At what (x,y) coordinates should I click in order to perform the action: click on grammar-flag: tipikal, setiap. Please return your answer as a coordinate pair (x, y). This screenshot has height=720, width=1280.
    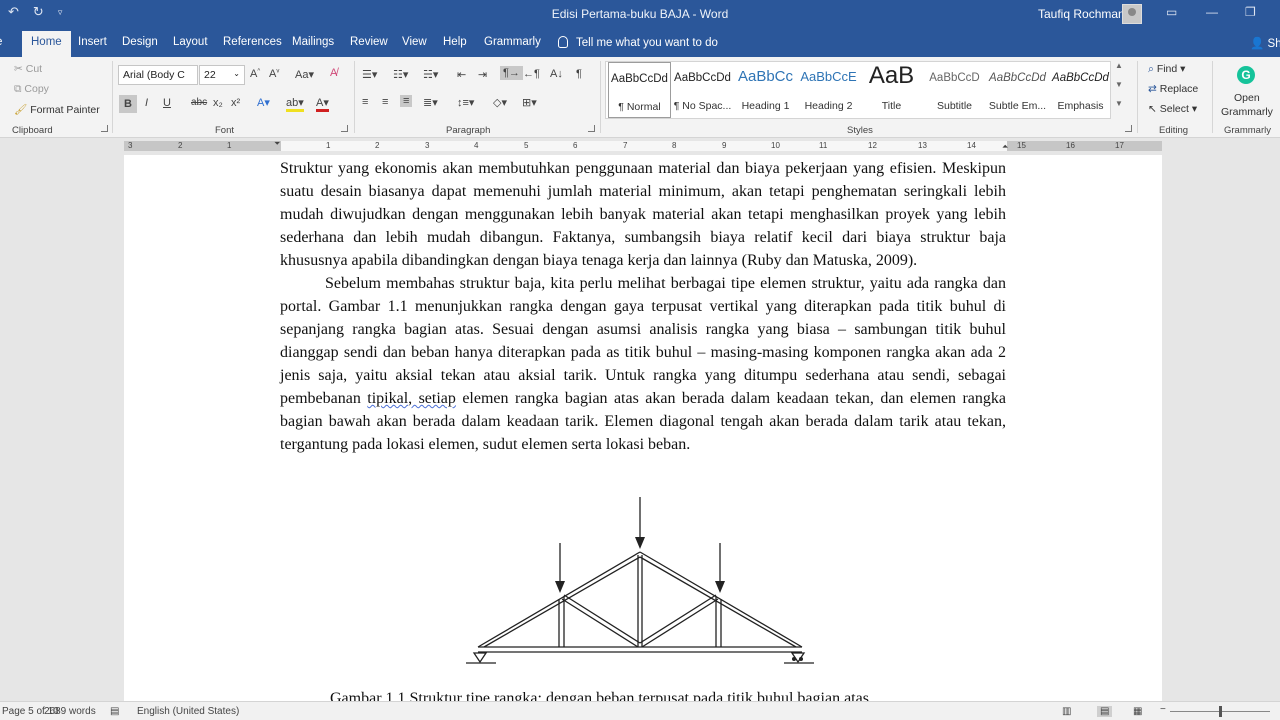
    Looking at the image, I should click on (411, 398).